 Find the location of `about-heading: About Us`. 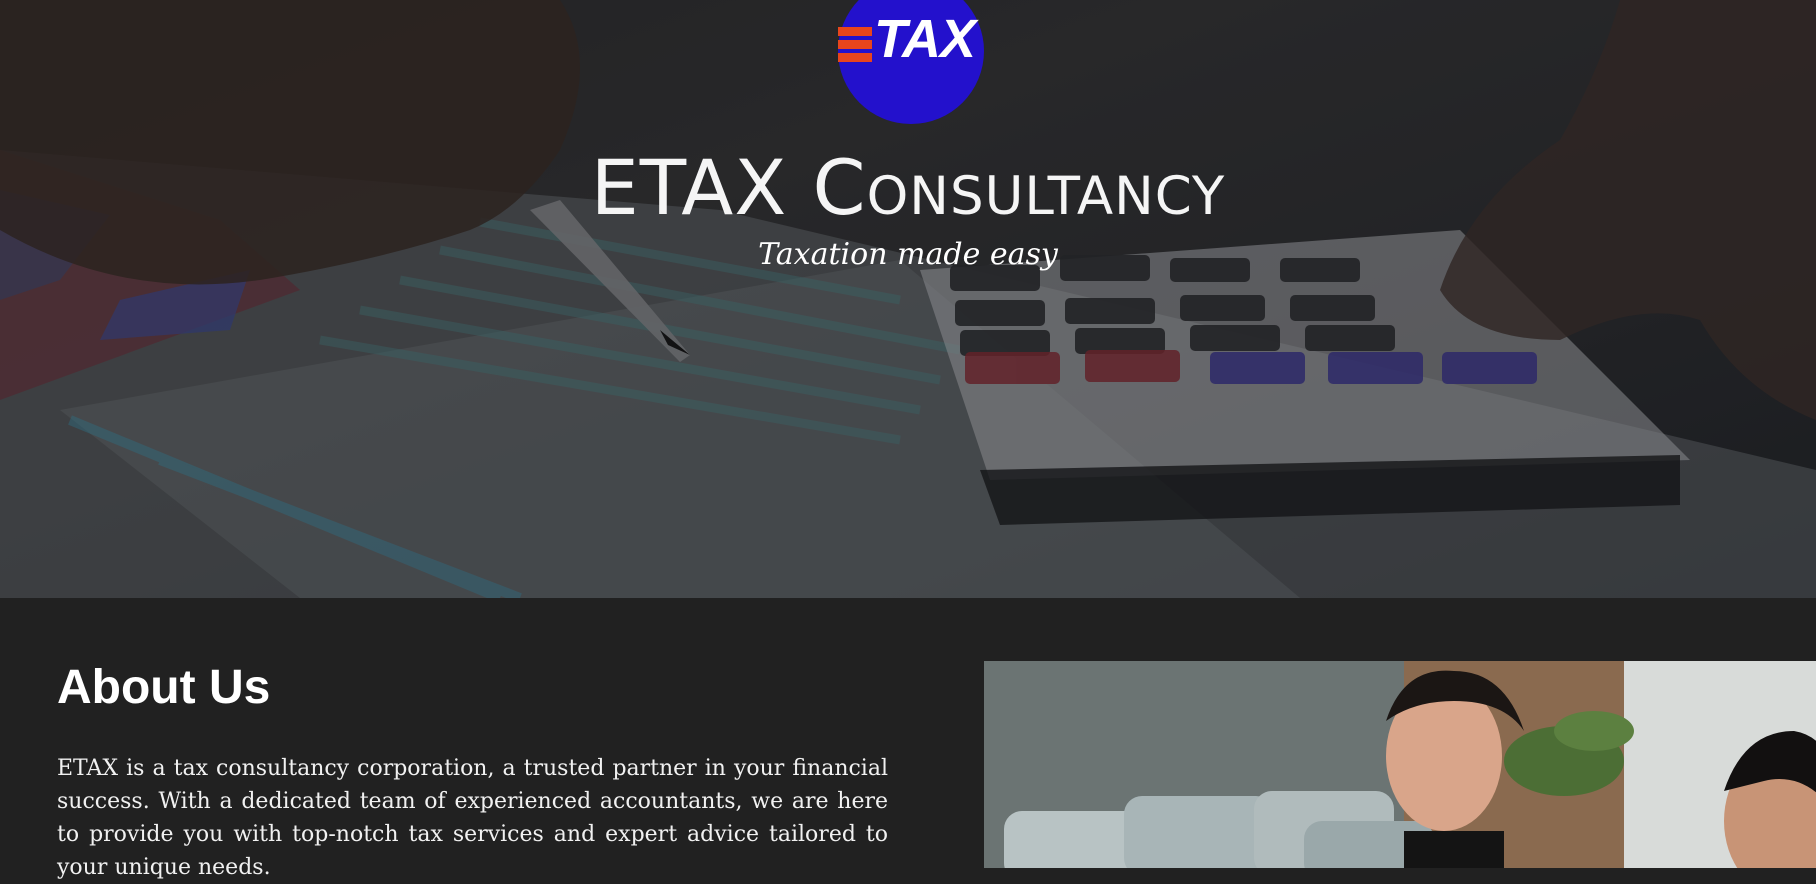

about-heading: About Us is located at coordinates (164, 687).